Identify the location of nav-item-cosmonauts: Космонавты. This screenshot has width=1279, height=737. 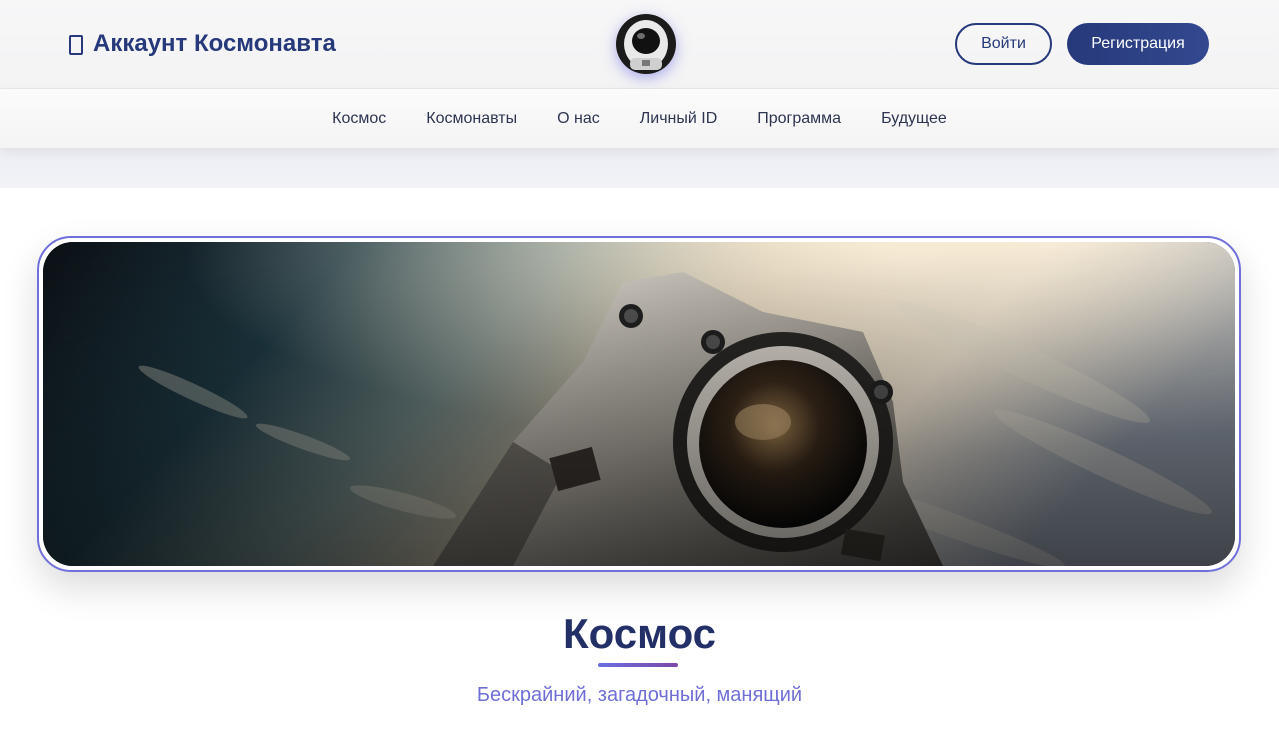
(471, 119).